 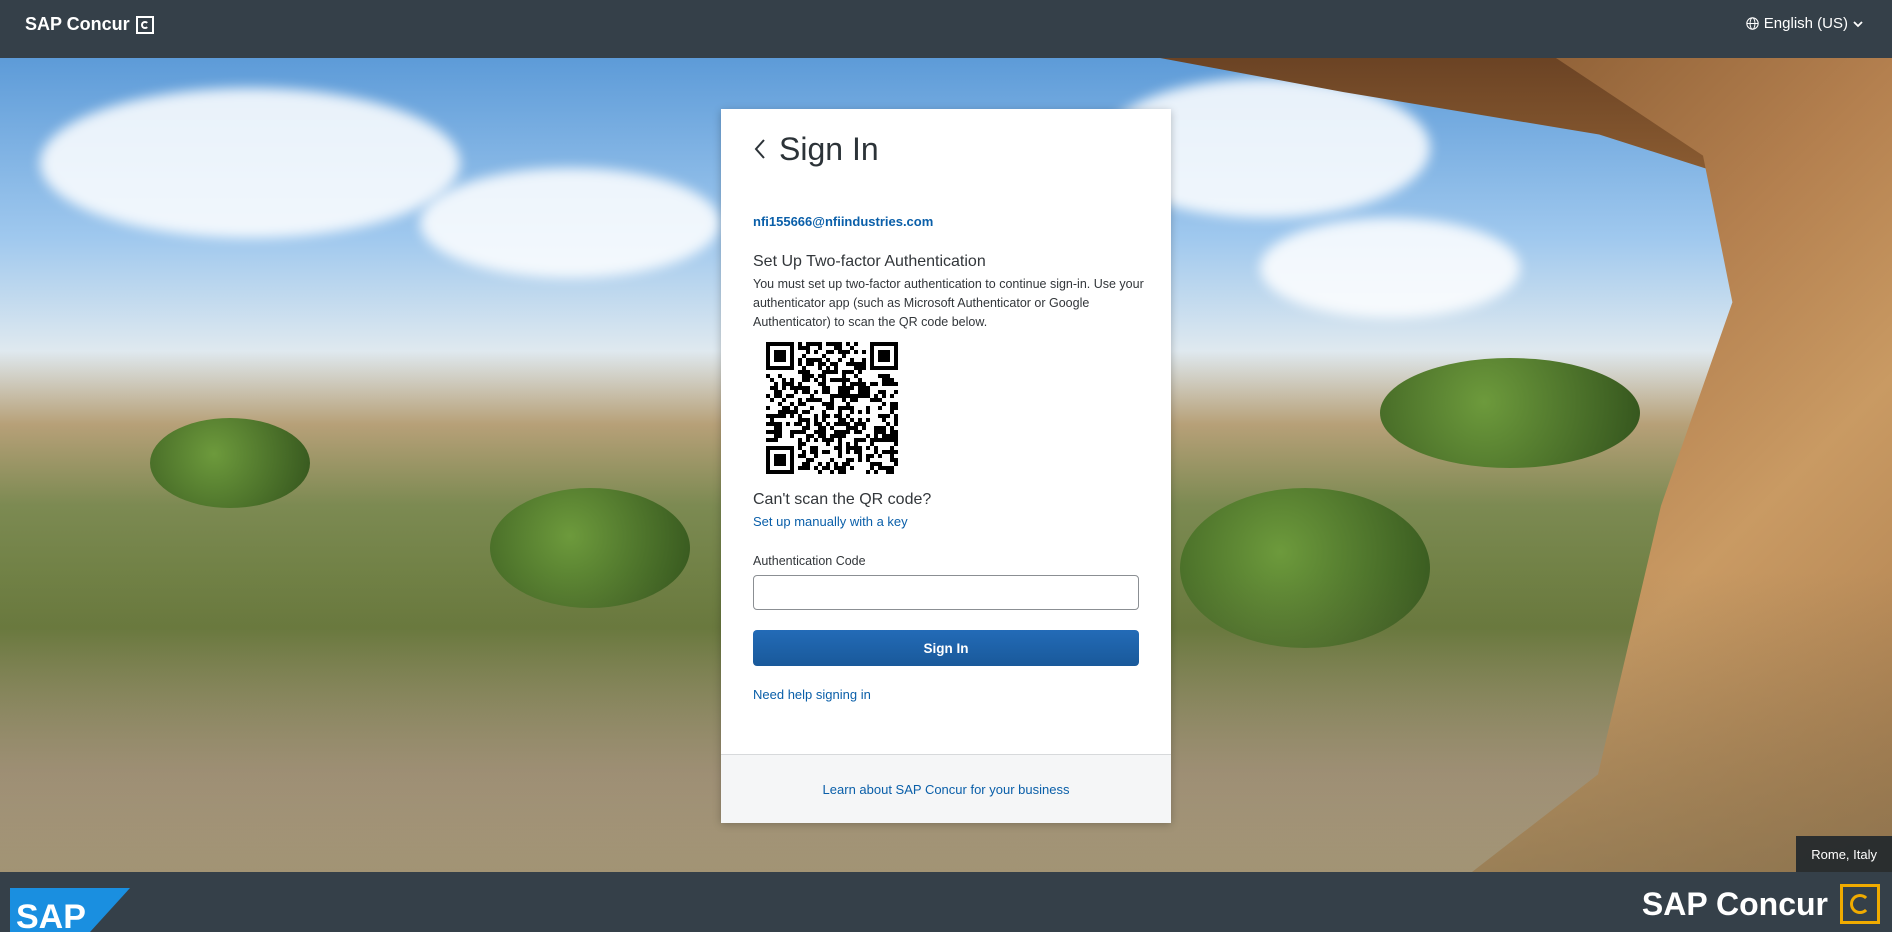 I want to click on brand-logo: SAP Concur, so click(x=89, y=24).